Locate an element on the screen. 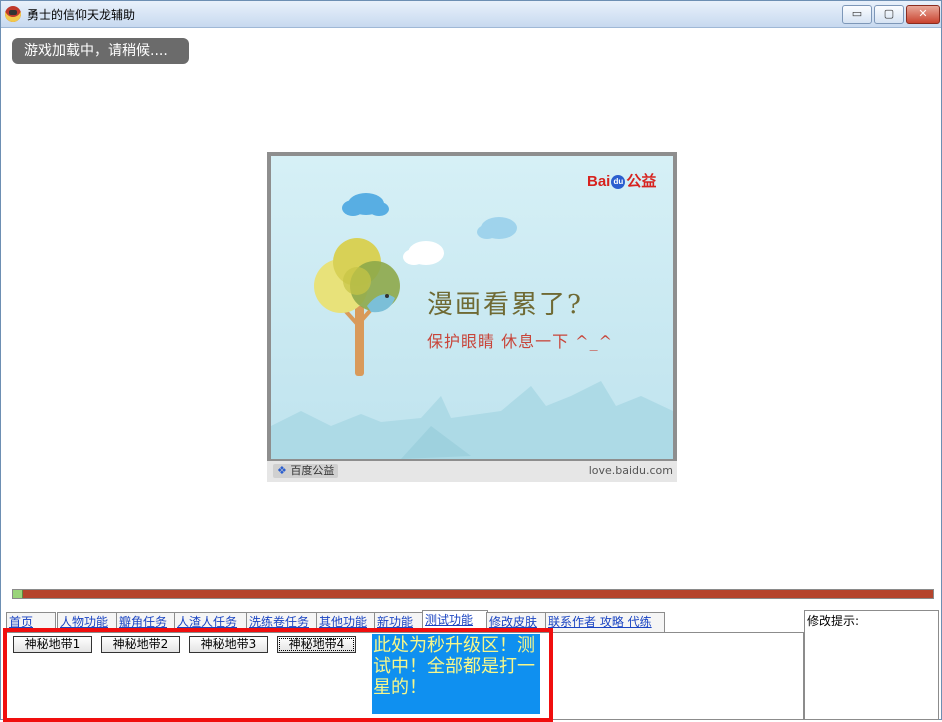 This screenshot has width=942, height=722. hint-panel: 修改提示: is located at coordinates (871, 665).